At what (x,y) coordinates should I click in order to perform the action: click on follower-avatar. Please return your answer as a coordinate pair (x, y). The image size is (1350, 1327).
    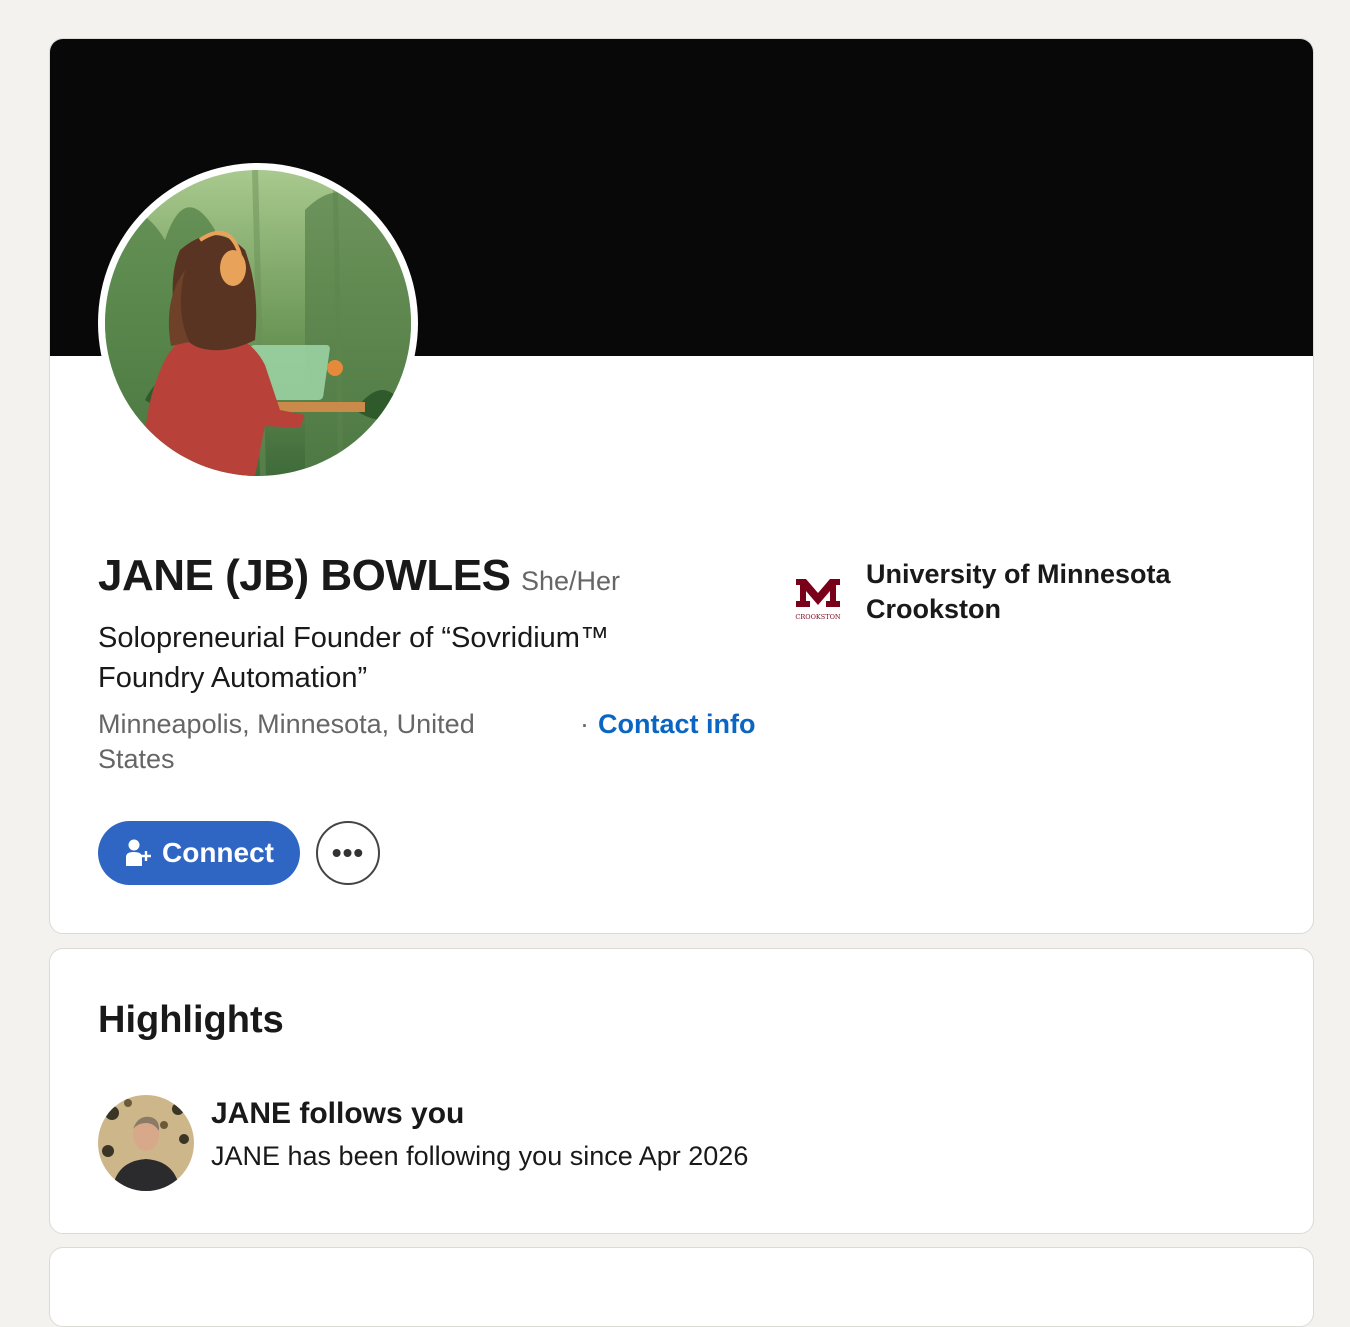
    Looking at the image, I should click on (146, 1143).